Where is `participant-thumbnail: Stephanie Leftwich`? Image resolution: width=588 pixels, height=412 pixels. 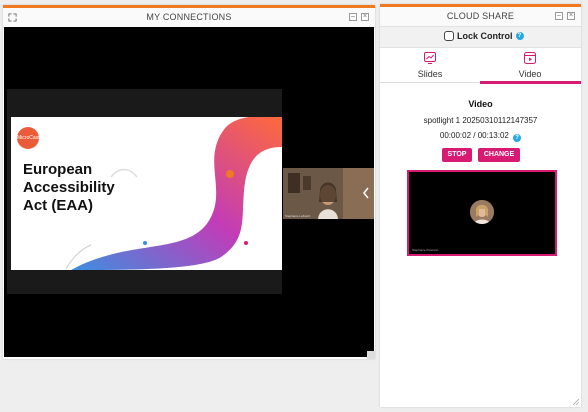 participant-thumbnail: Stephanie Leftwich is located at coordinates (328, 193).